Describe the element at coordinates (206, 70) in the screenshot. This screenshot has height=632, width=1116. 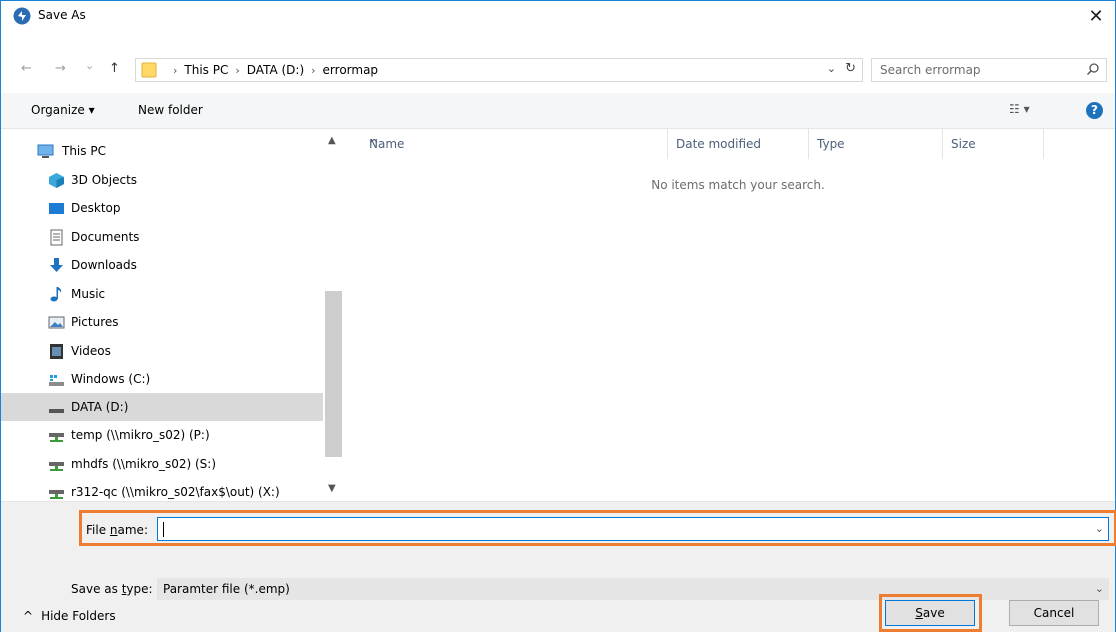
I see `breadcrumb-this-pc: This PC` at that location.